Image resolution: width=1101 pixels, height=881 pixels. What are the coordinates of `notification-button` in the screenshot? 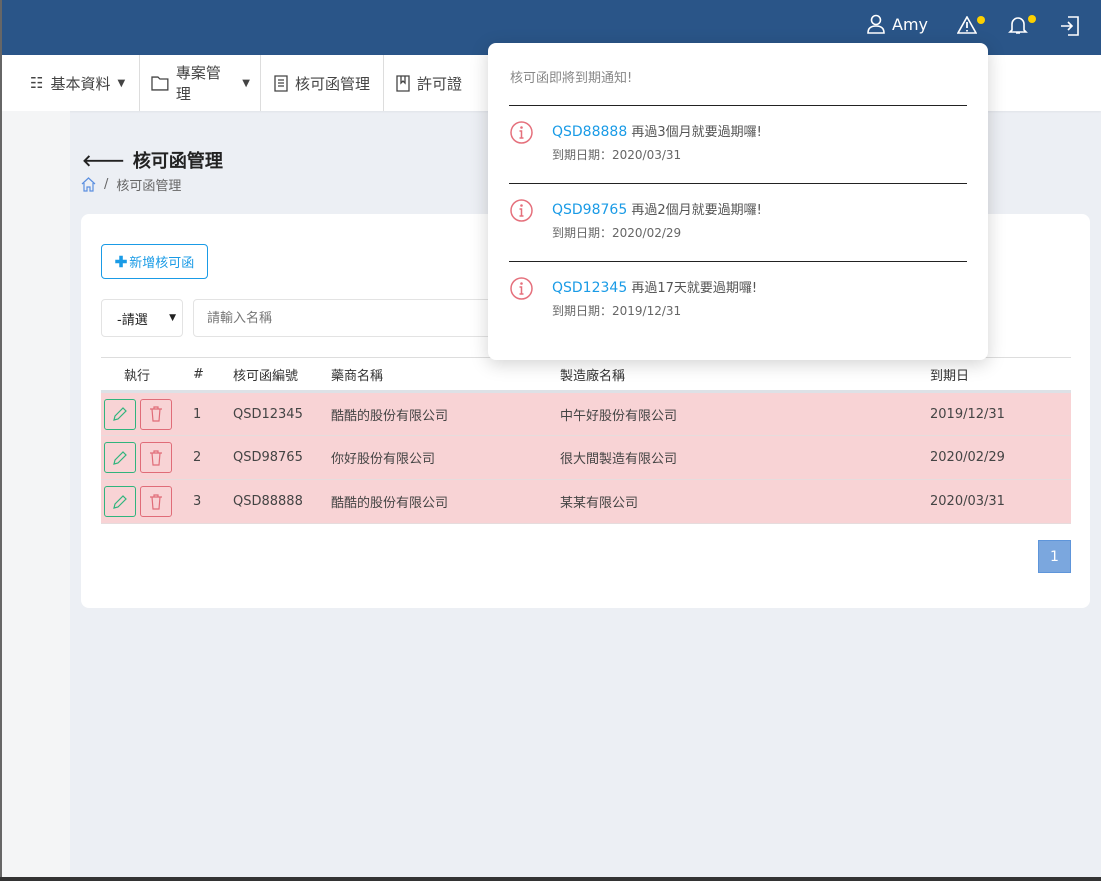 It's located at (1022, 25).